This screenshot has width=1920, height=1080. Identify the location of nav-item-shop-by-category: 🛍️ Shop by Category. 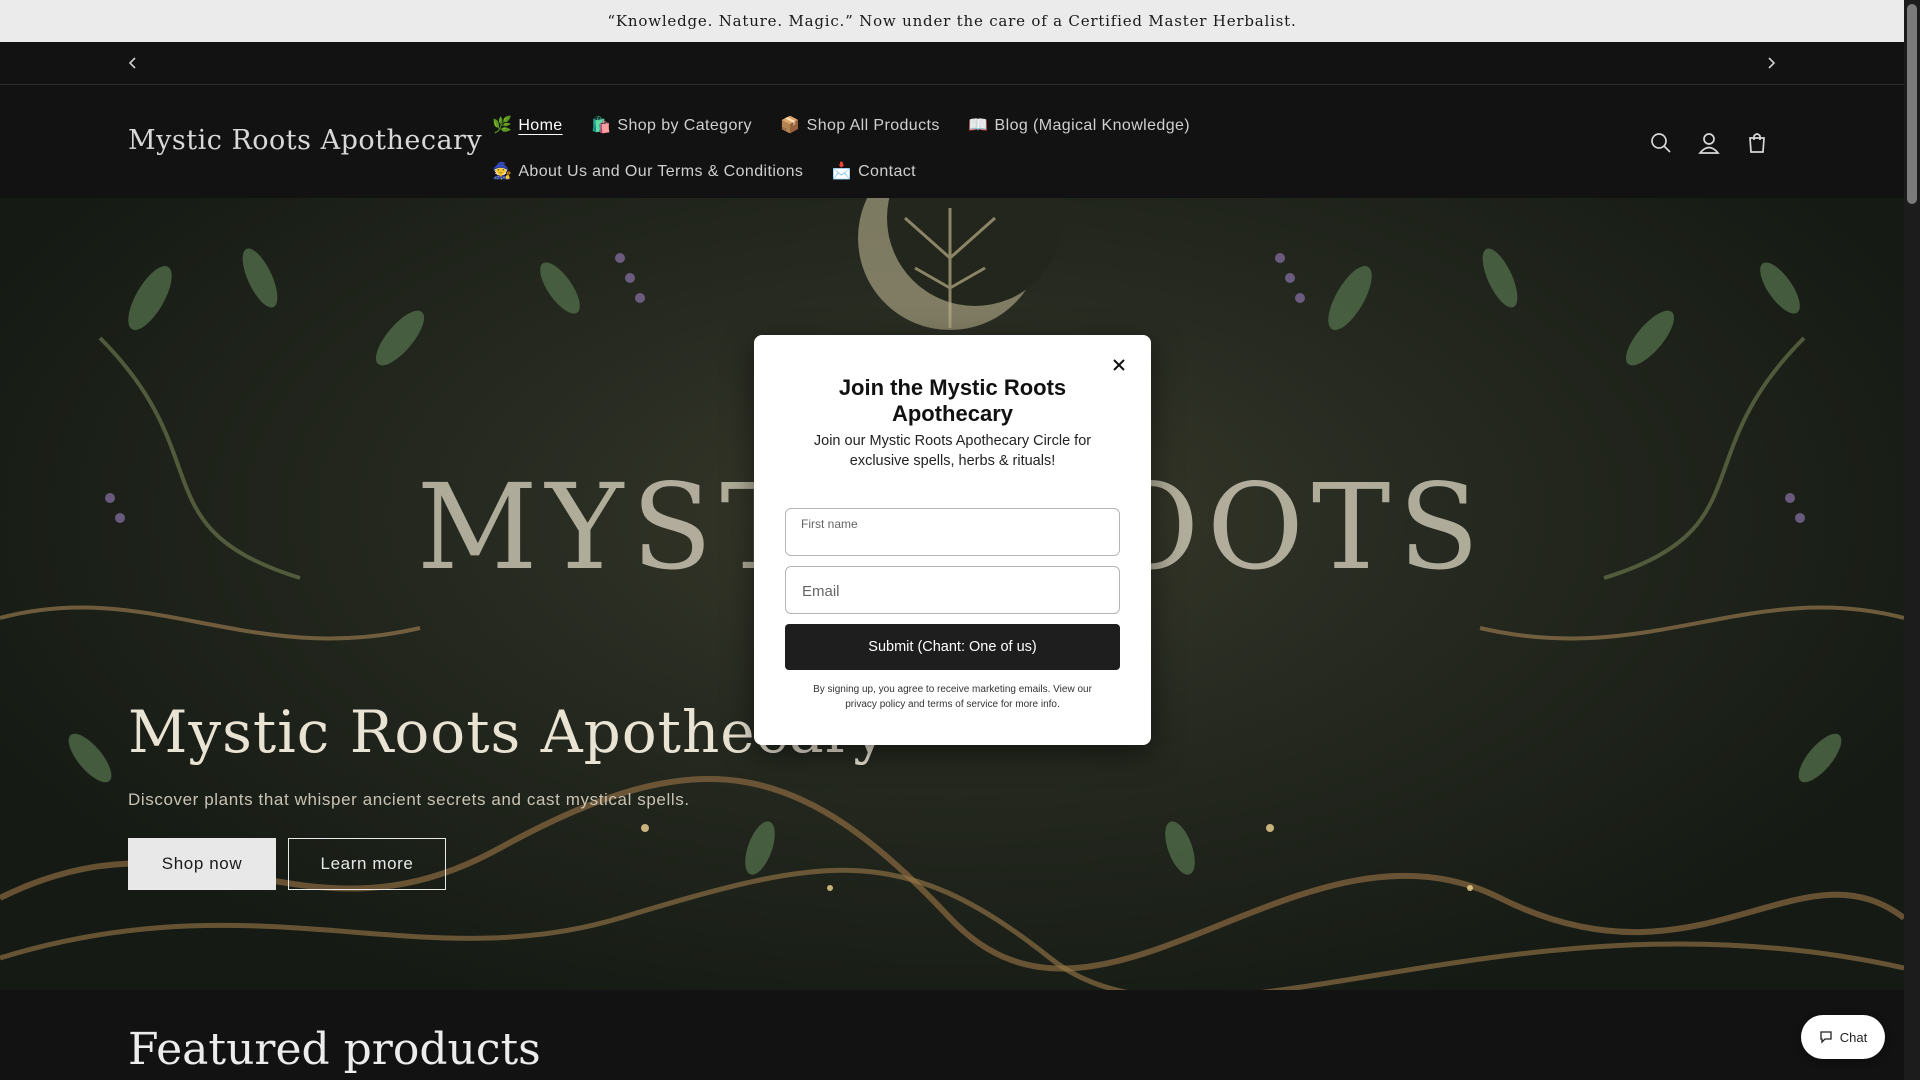
(671, 126).